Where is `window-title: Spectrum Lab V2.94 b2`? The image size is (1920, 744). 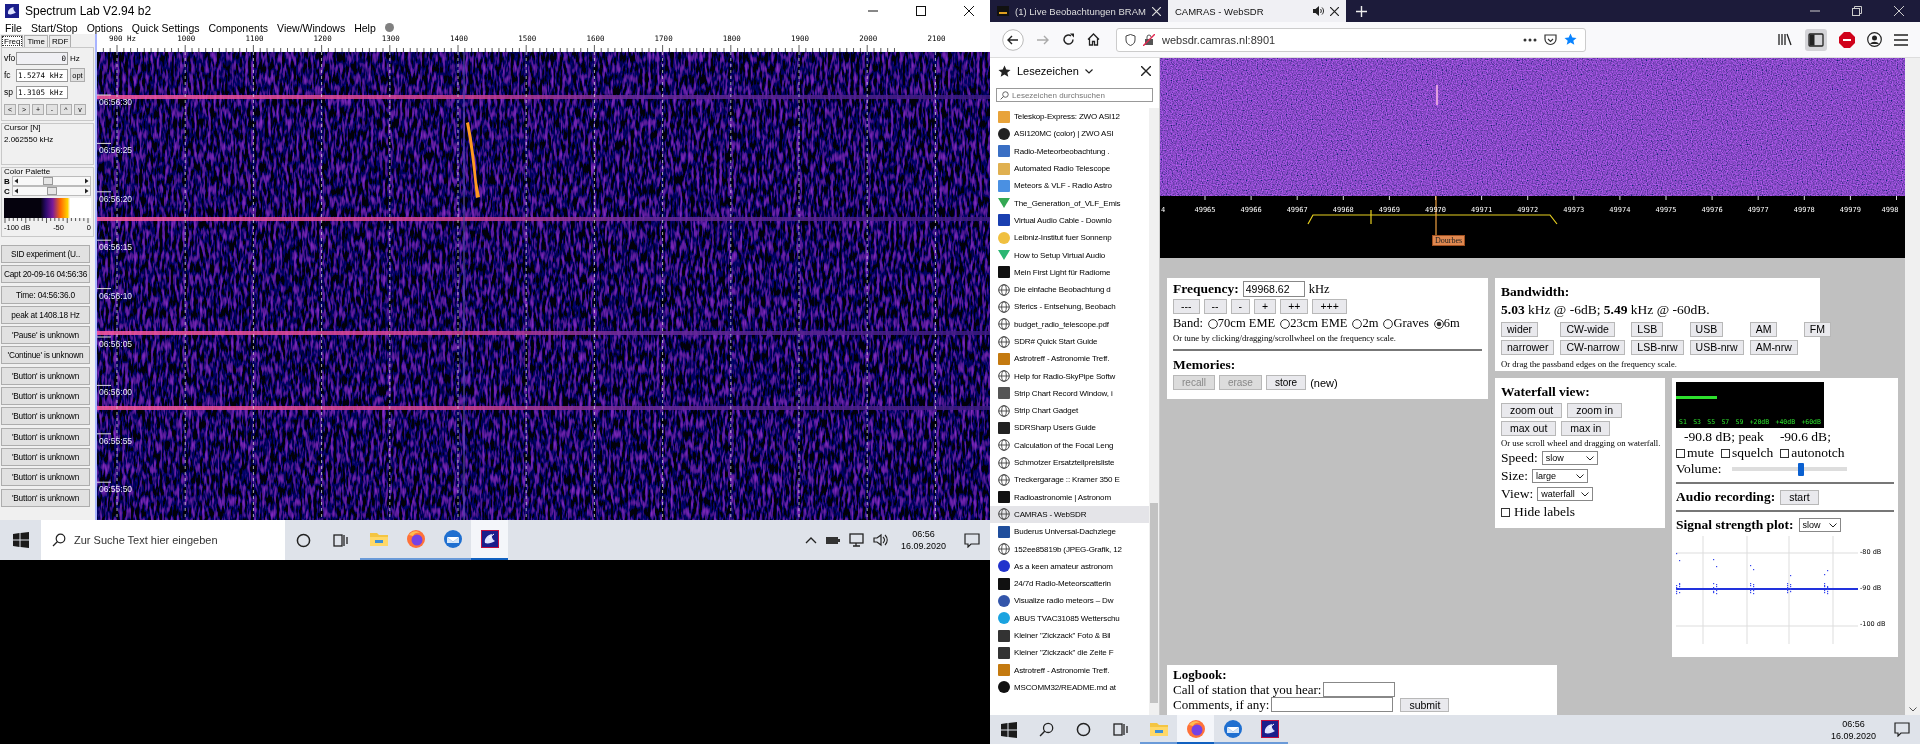
window-title: Spectrum Lab V2.94 b2 is located at coordinates (88, 10).